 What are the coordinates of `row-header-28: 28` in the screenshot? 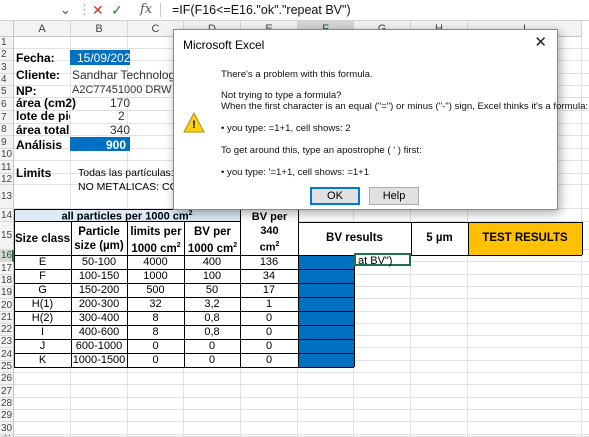 It's located at (7, 404).